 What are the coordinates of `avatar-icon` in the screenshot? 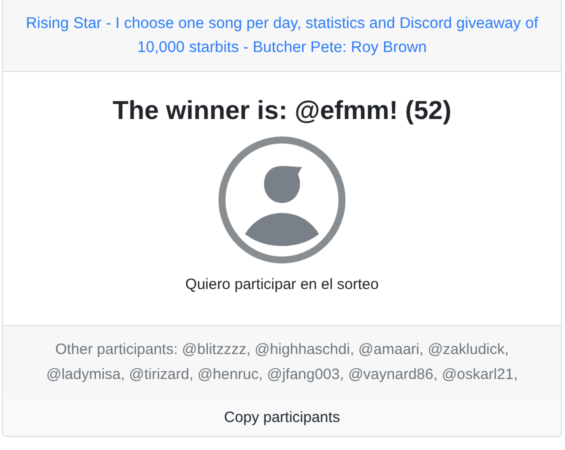 It's located at (282, 200).